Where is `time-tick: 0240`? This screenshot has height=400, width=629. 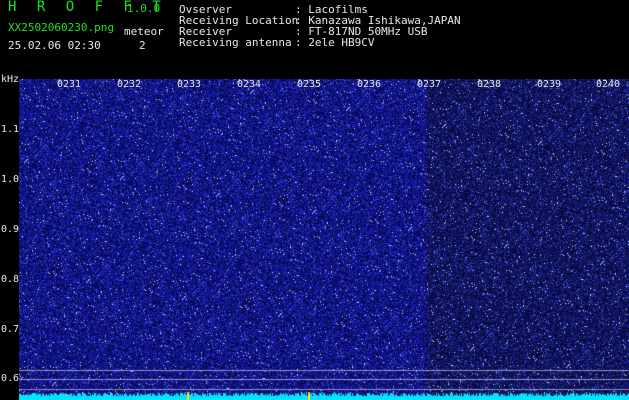 time-tick: 0240 is located at coordinates (608, 84).